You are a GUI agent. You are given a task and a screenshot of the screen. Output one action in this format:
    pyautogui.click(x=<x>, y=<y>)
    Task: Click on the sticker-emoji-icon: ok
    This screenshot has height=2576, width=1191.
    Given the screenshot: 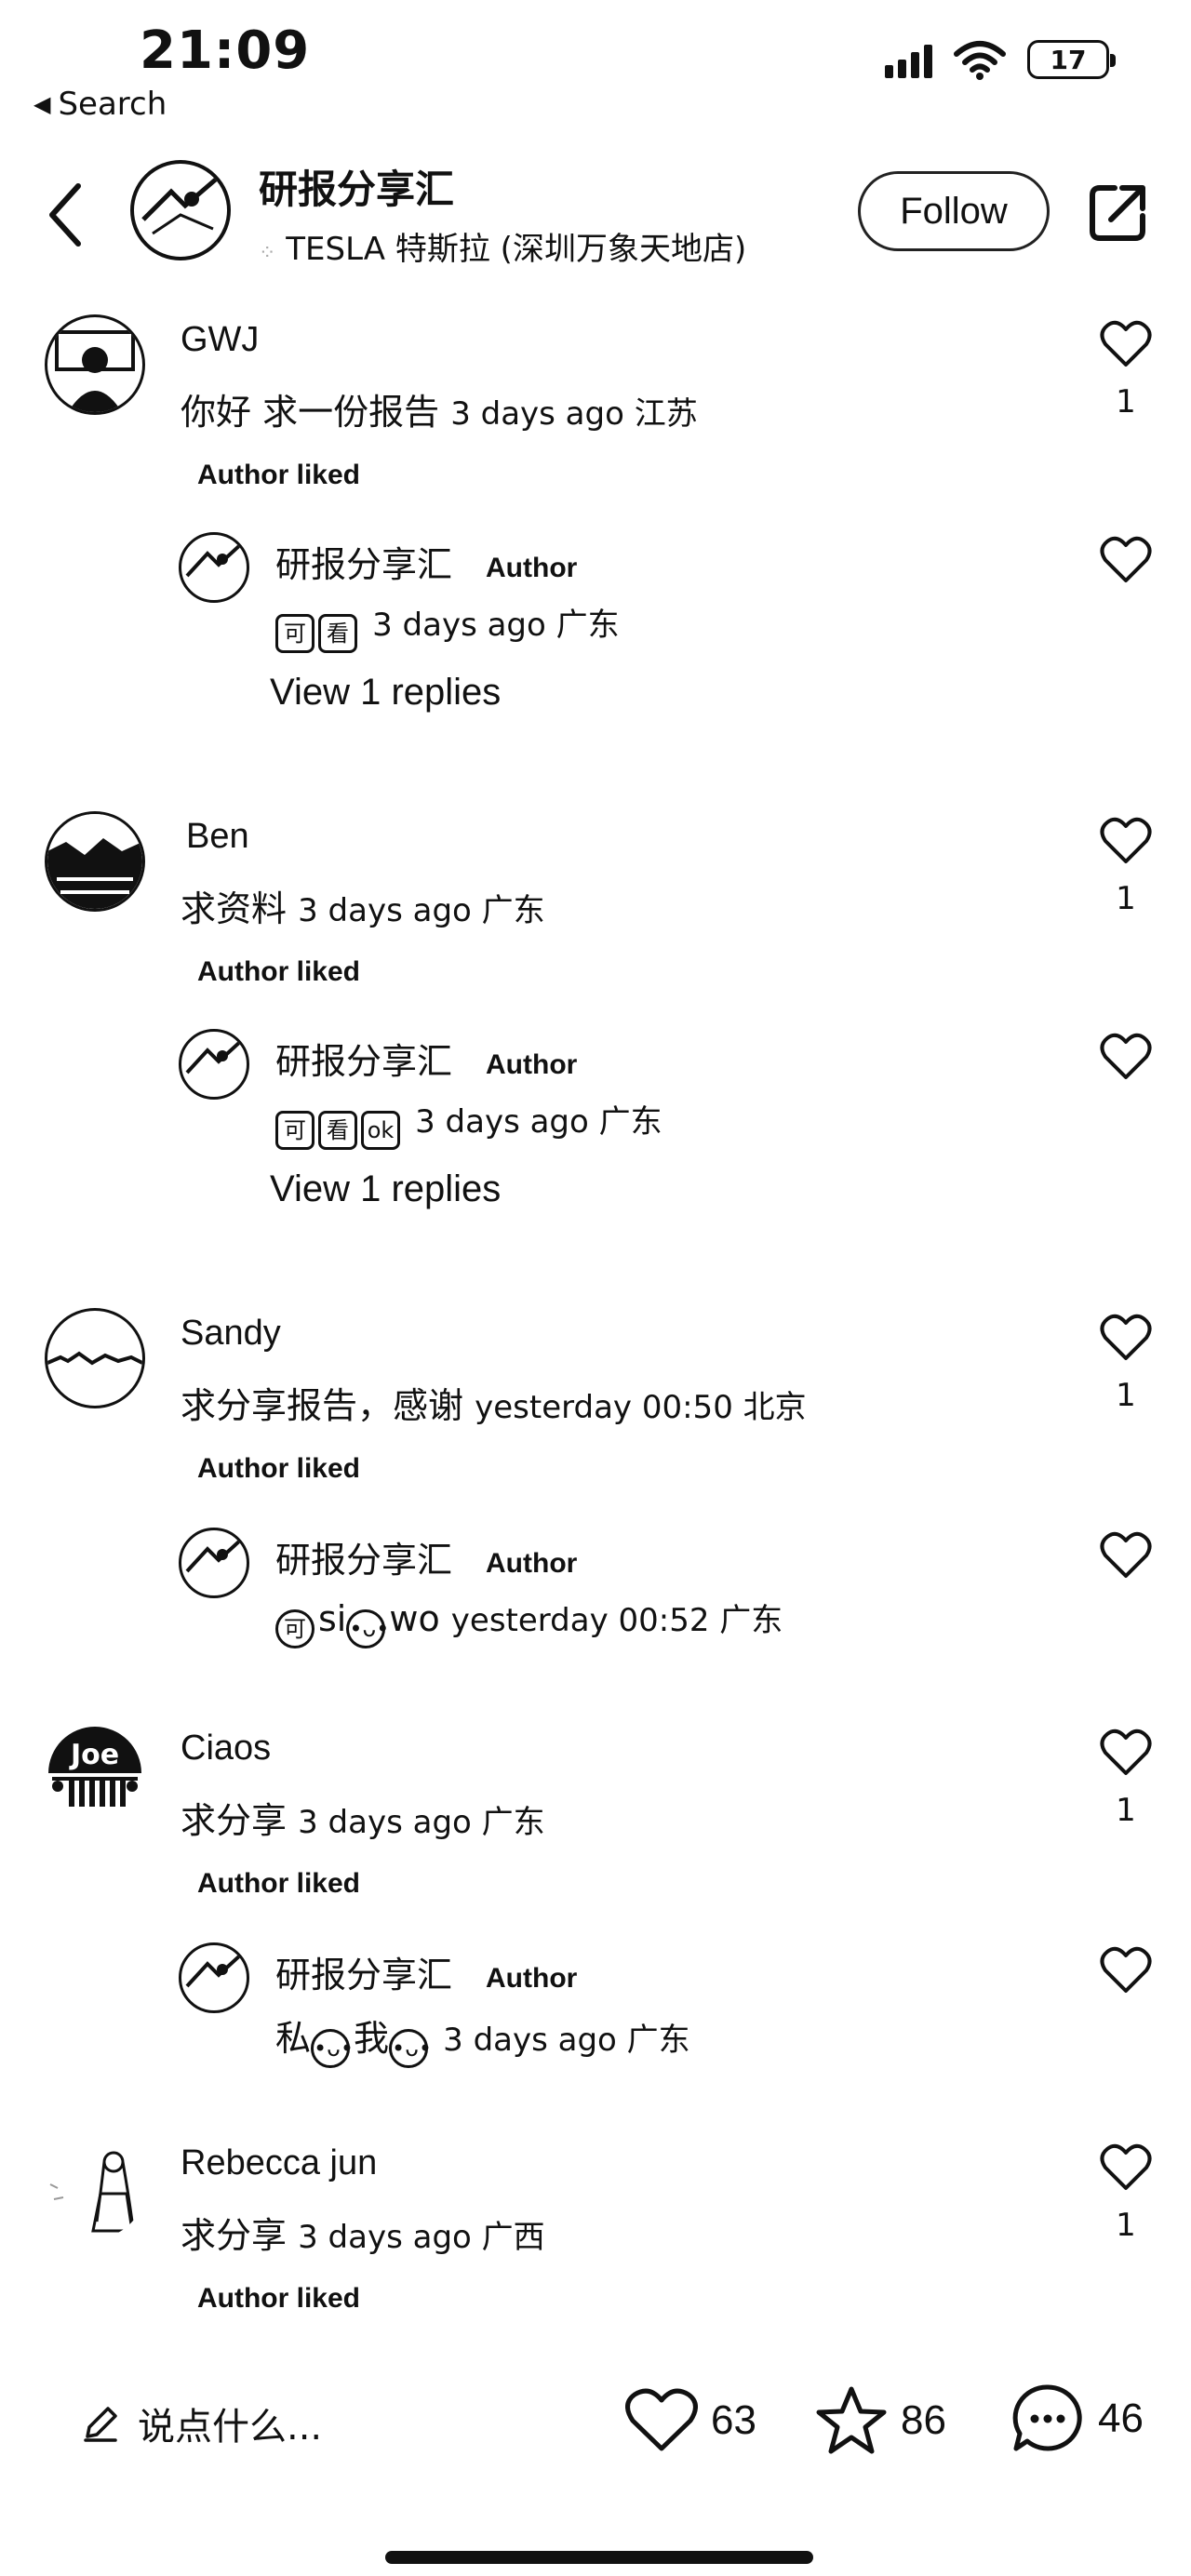 What is the action you would take?
    pyautogui.click(x=380, y=1130)
    